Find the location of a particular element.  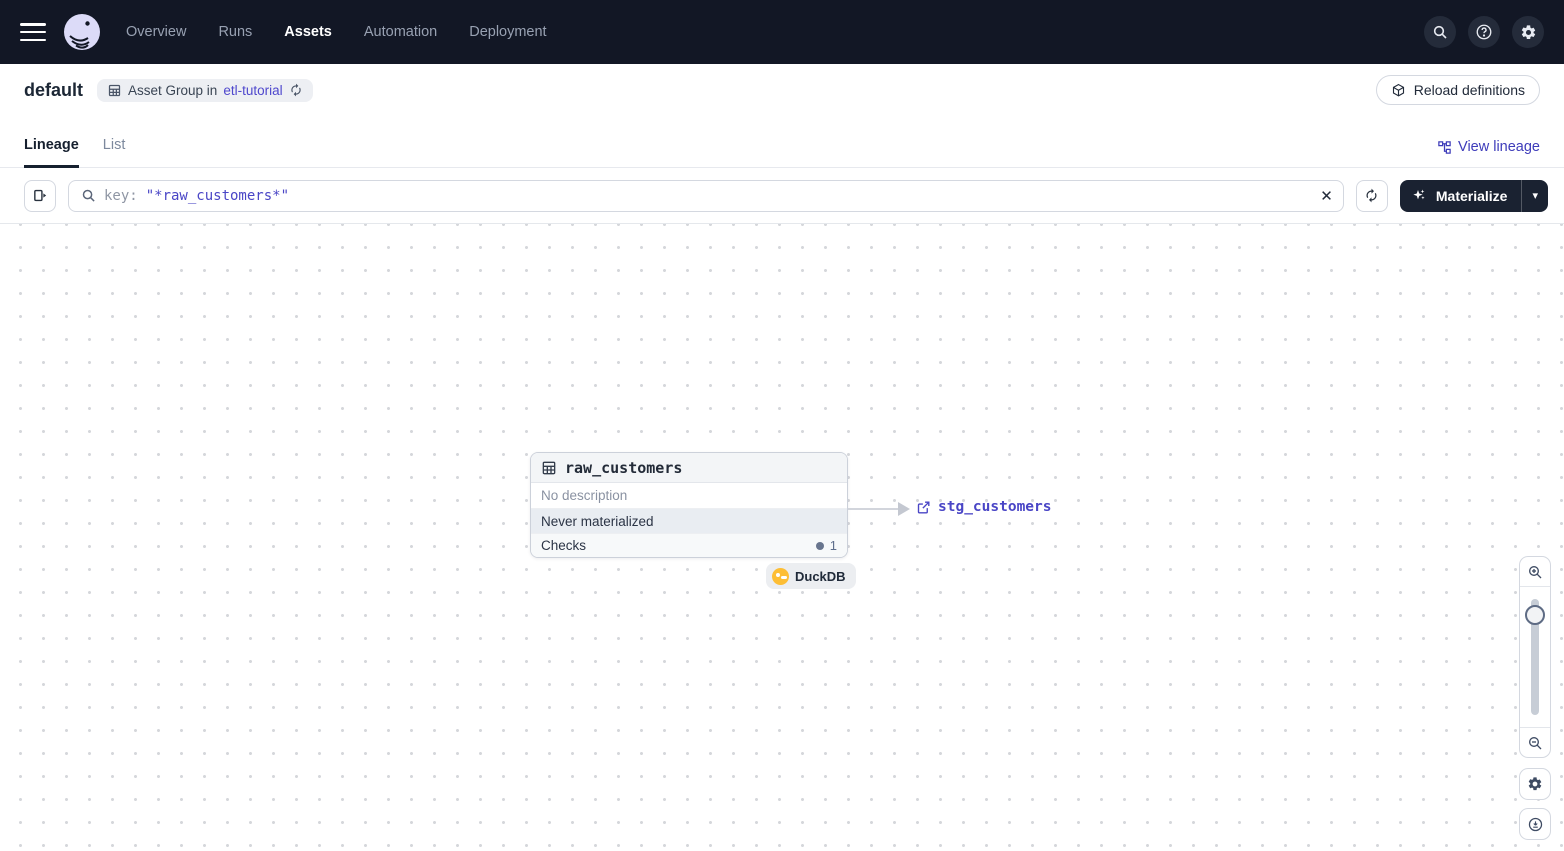

panel-expand-icon is located at coordinates (39, 195).